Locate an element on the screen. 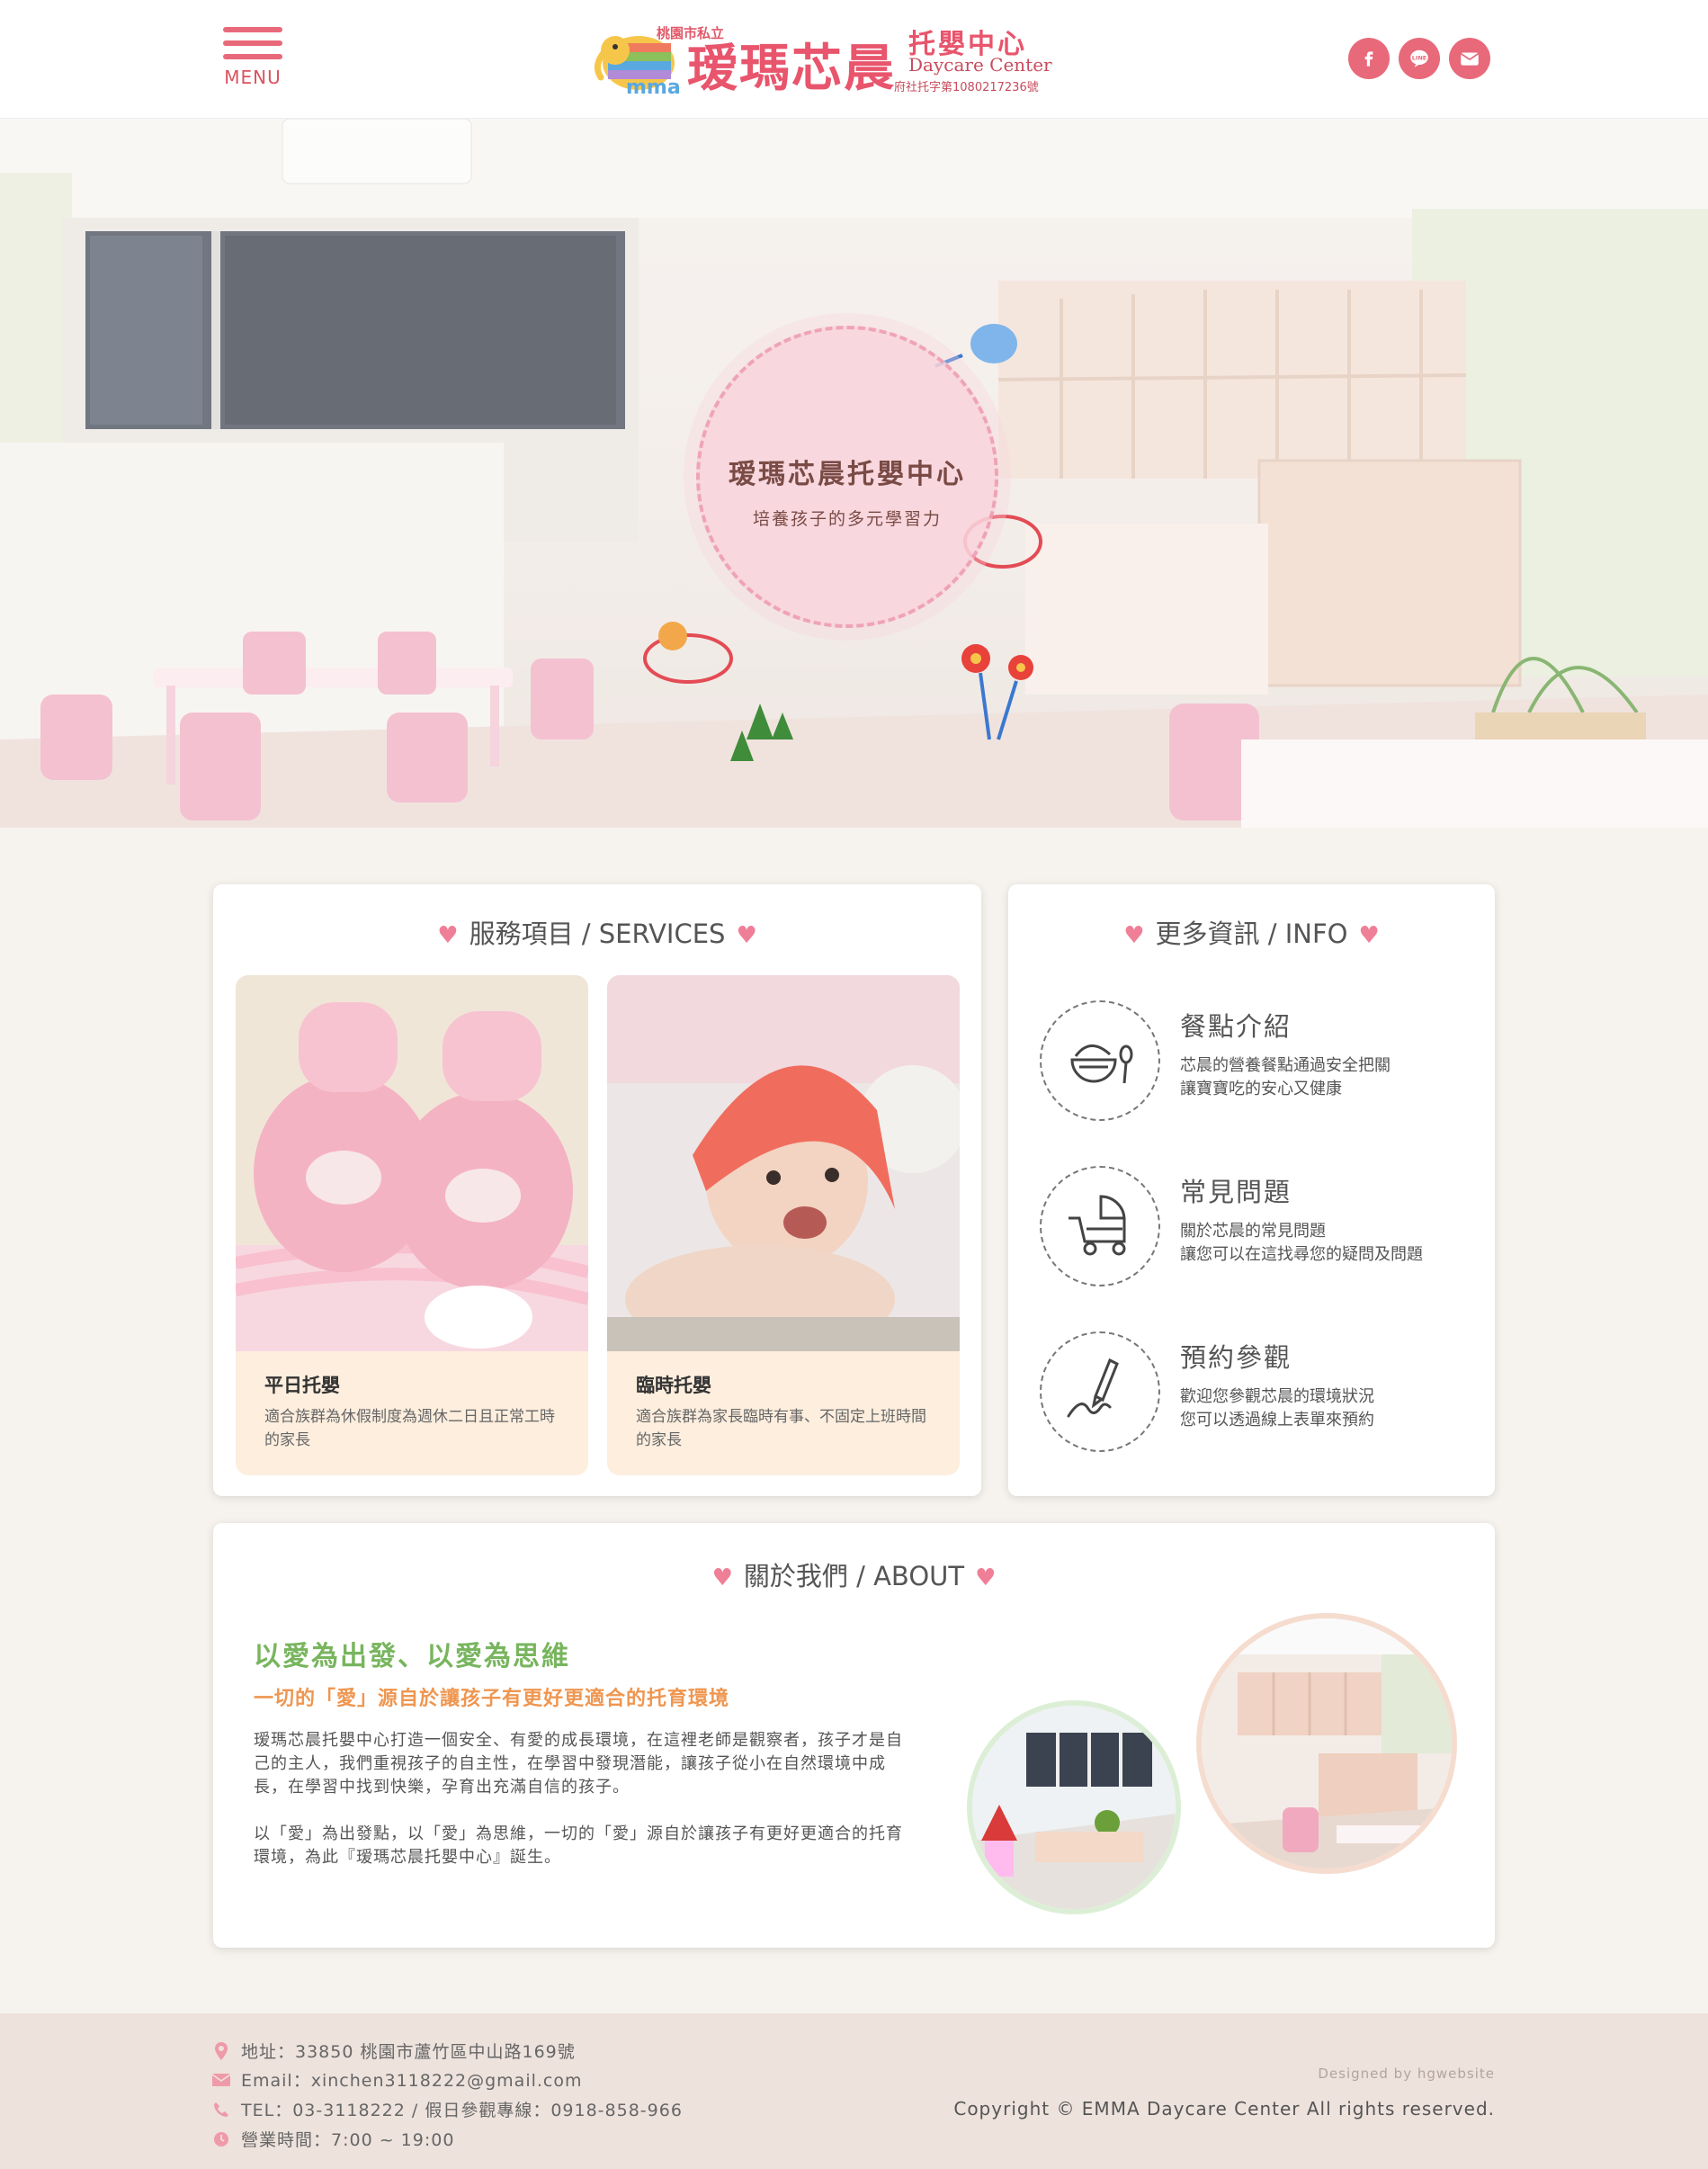  svg-text: LINE is located at coordinates (1419, 59).